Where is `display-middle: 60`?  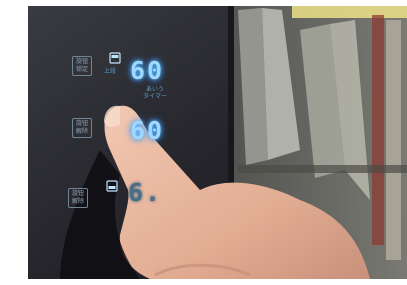 display-middle: 60 is located at coordinates (147, 130).